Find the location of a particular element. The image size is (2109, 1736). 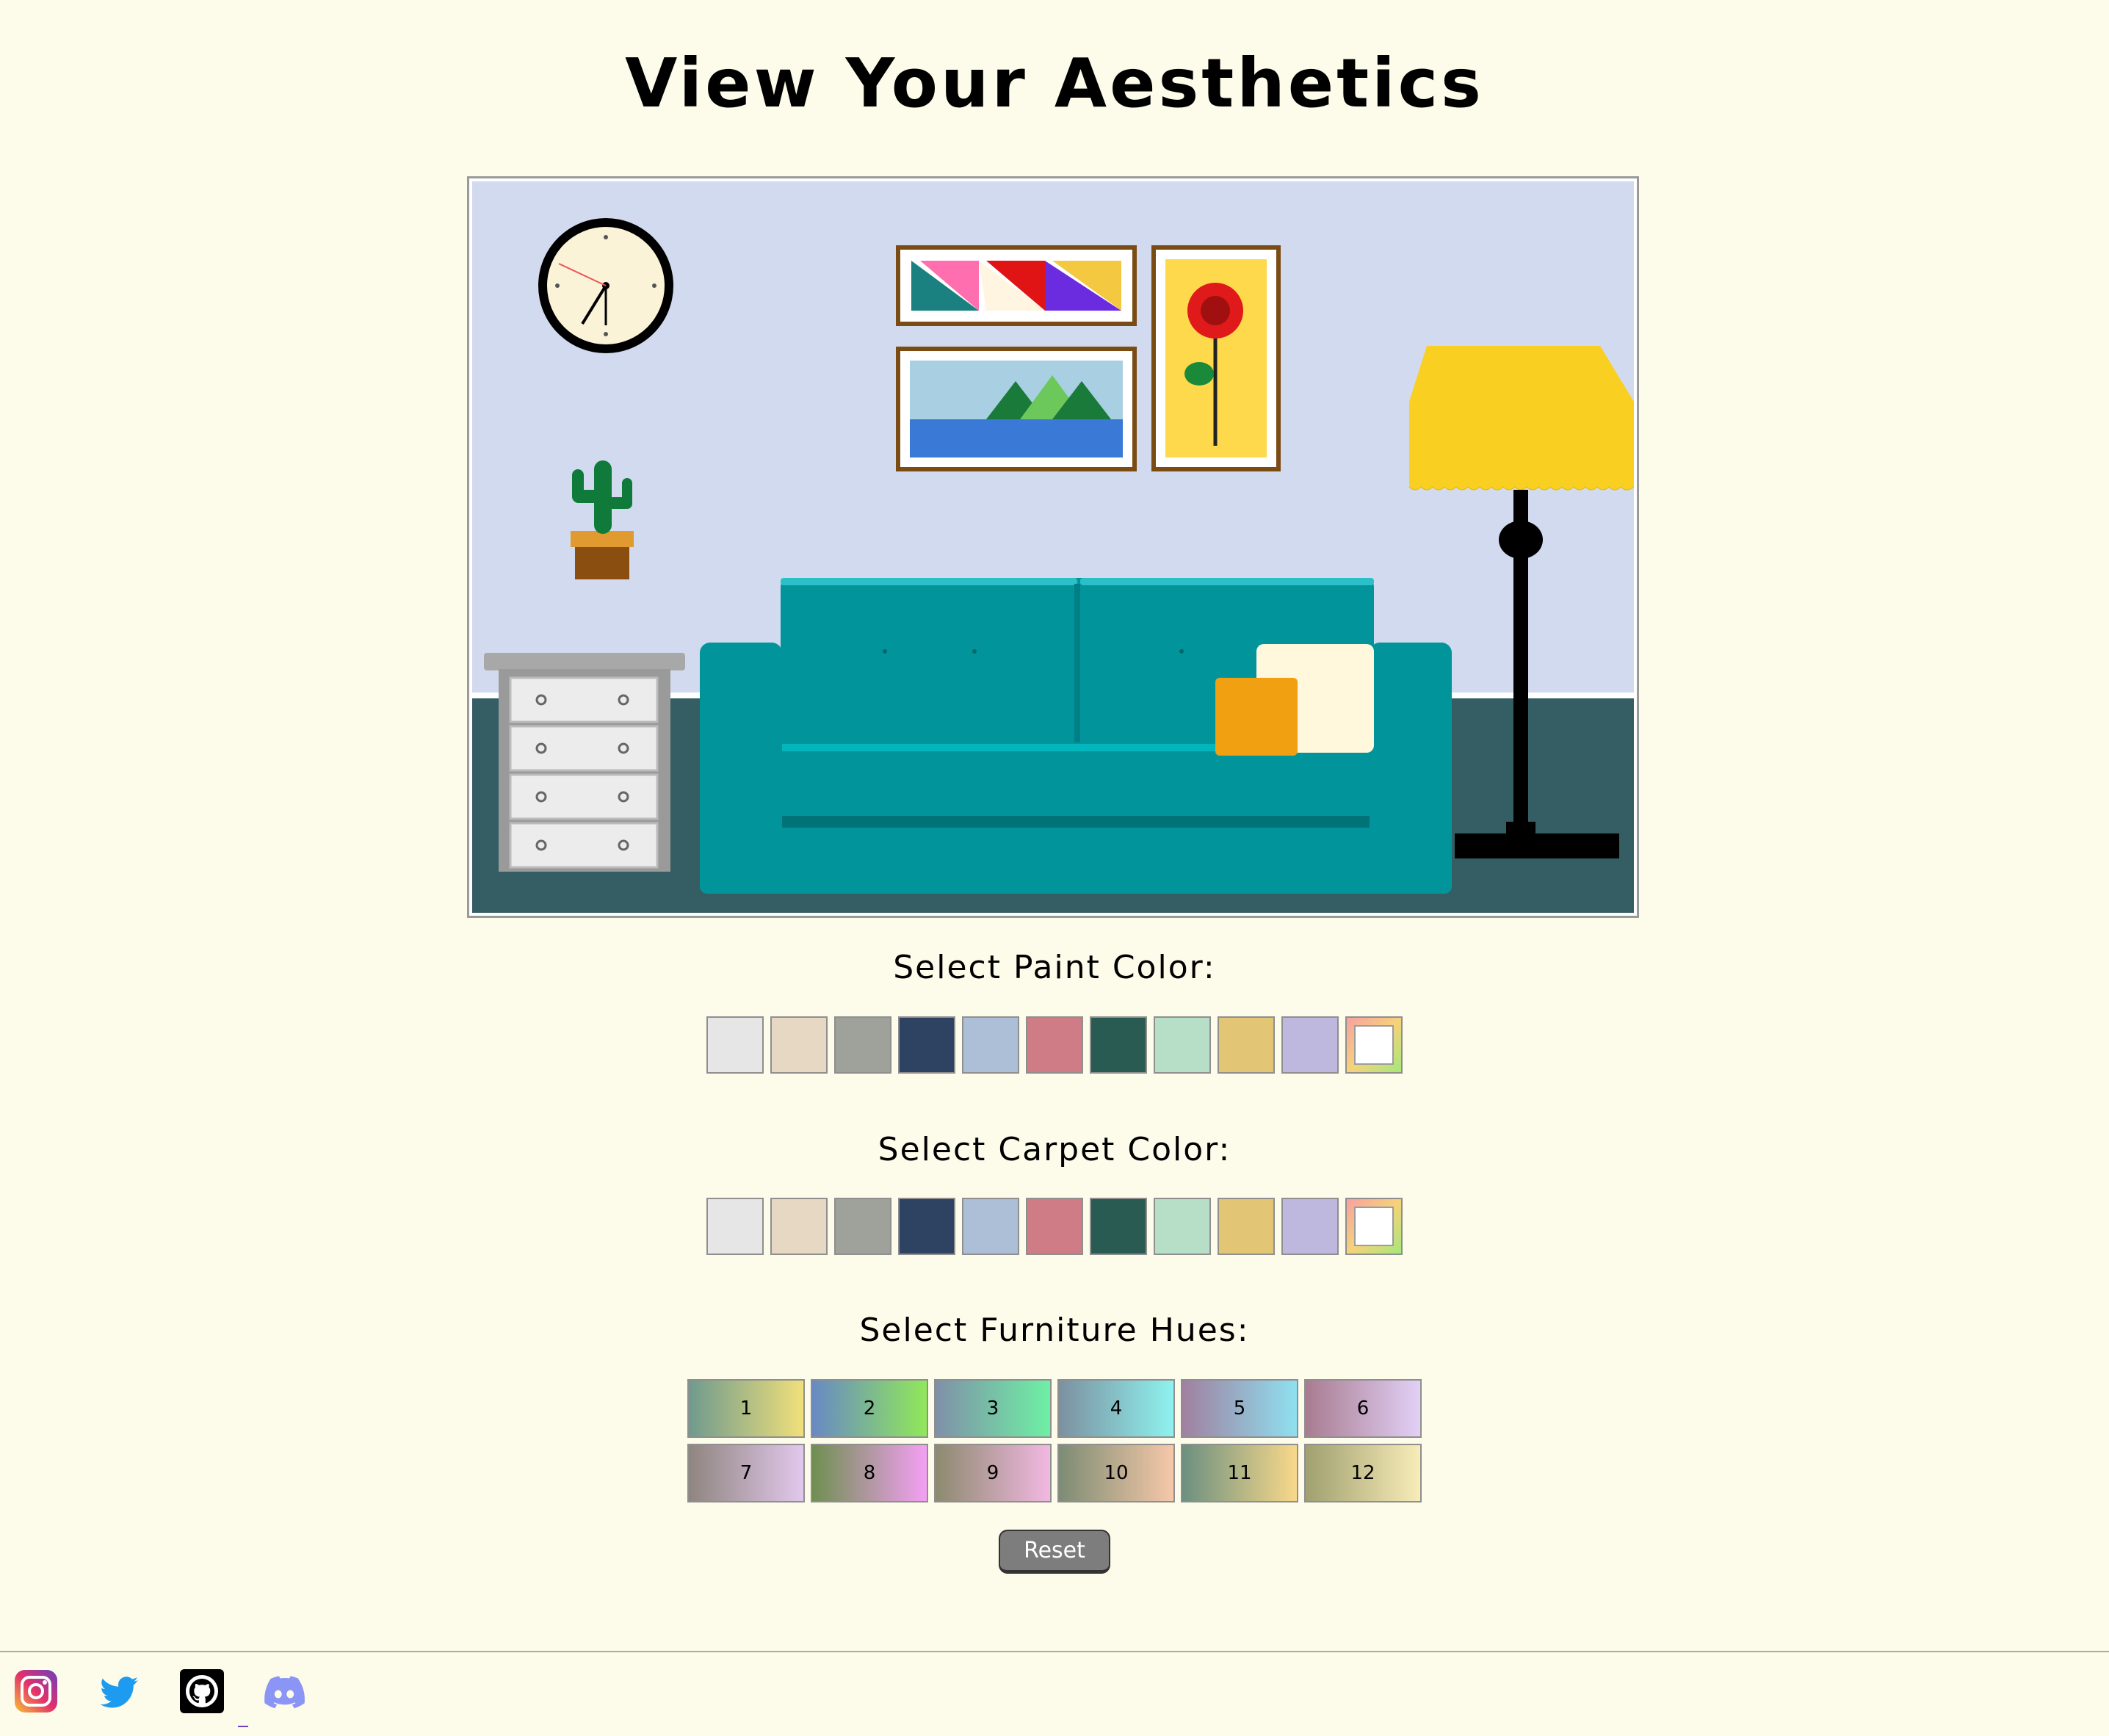

furniture-hue-button: 3 is located at coordinates (993, 1408).